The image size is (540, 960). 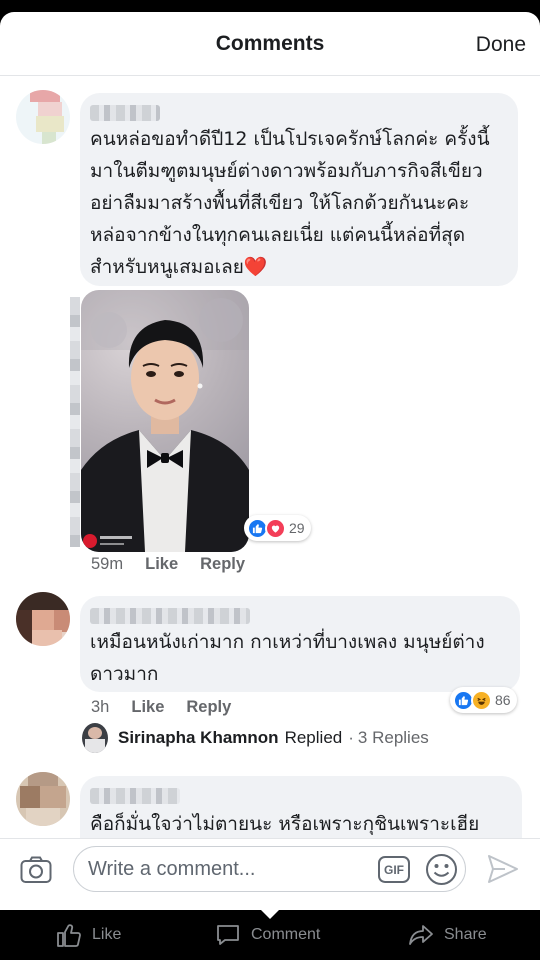 I want to click on comment-tab: Comment, so click(x=267, y=935).